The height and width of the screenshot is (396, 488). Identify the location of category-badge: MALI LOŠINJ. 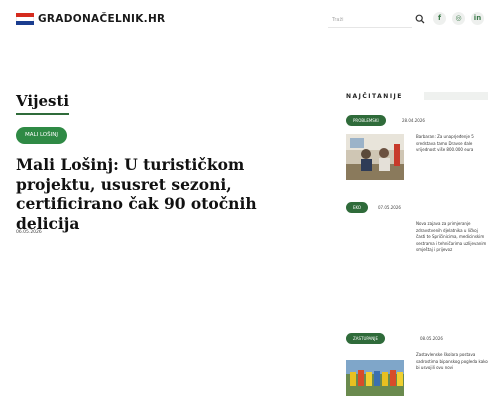
(41, 135).